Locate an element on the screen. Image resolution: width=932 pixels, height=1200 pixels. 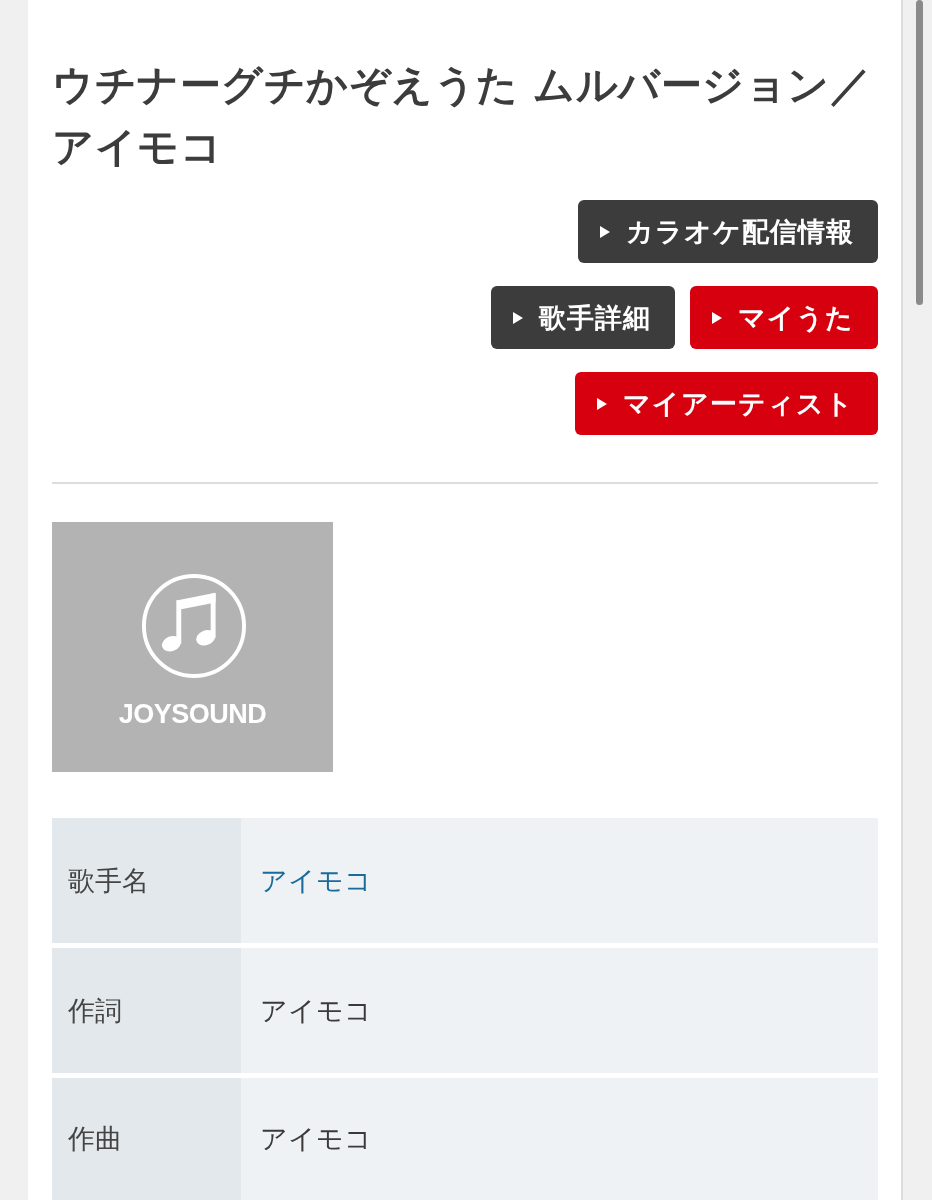
action-button: マイアーティスト is located at coordinates (726, 403).